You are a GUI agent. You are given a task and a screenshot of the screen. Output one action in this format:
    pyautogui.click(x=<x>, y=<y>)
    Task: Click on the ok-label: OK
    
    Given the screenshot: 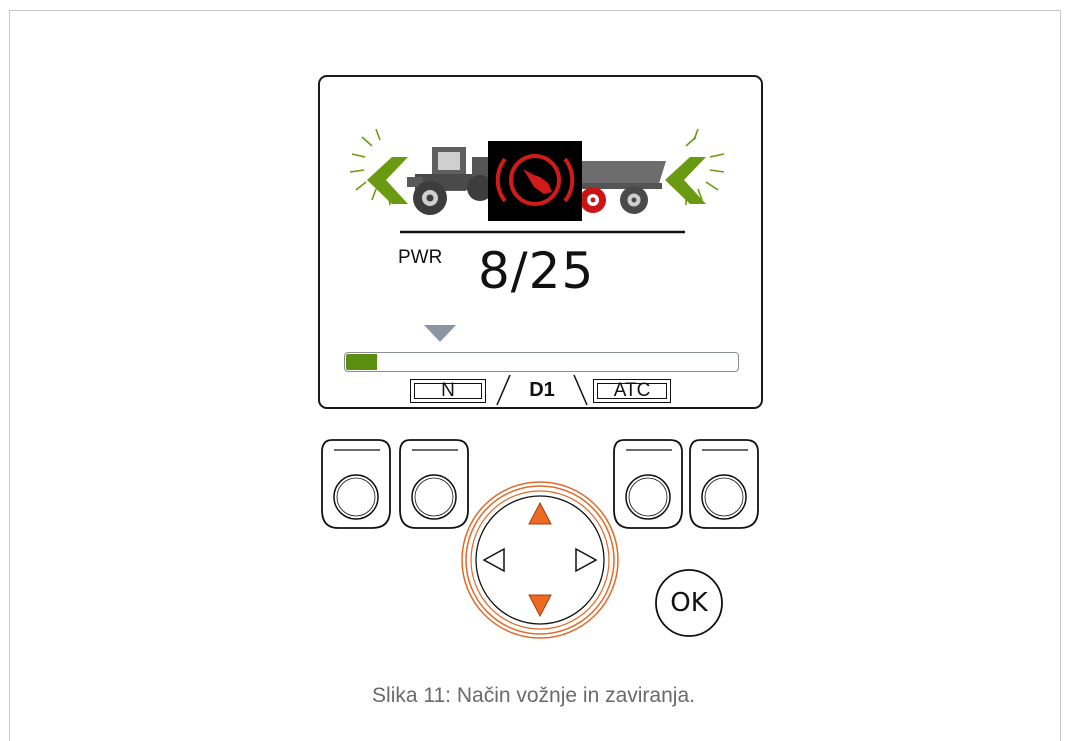 What is the action you would take?
    pyautogui.click(x=689, y=603)
    